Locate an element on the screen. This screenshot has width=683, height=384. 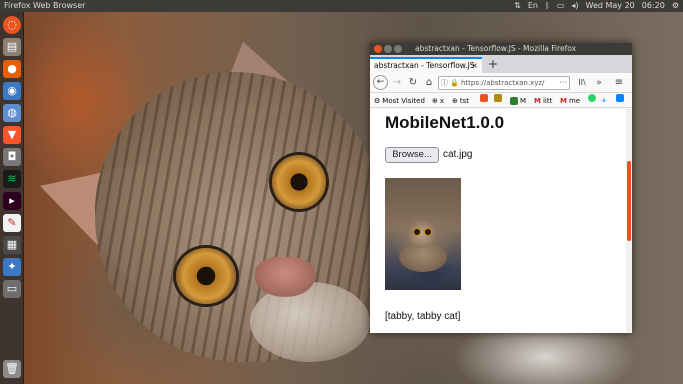
bookmark-amber is located at coordinates (498, 98).